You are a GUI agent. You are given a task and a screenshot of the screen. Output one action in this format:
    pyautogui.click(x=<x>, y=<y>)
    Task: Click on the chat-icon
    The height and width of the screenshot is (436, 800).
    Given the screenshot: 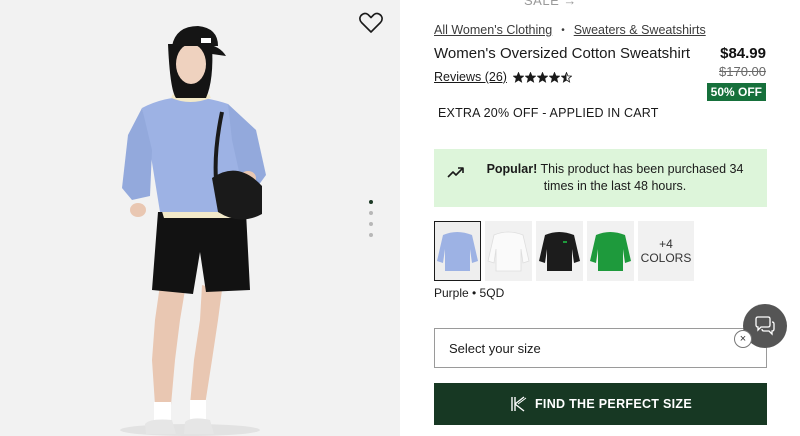 What is the action you would take?
    pyautogui.click(x=765, y=326)
    